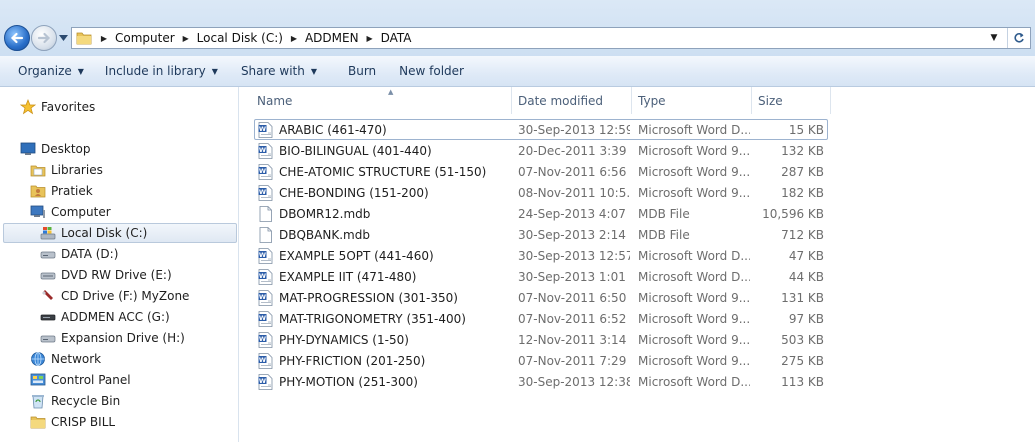 This screenshot has width=1035, height=442. Describe the element at coordinates (372, 318) in the screenshot. I see `file-name: MAT-TRIGONOMETRY (351-400)` at that location.